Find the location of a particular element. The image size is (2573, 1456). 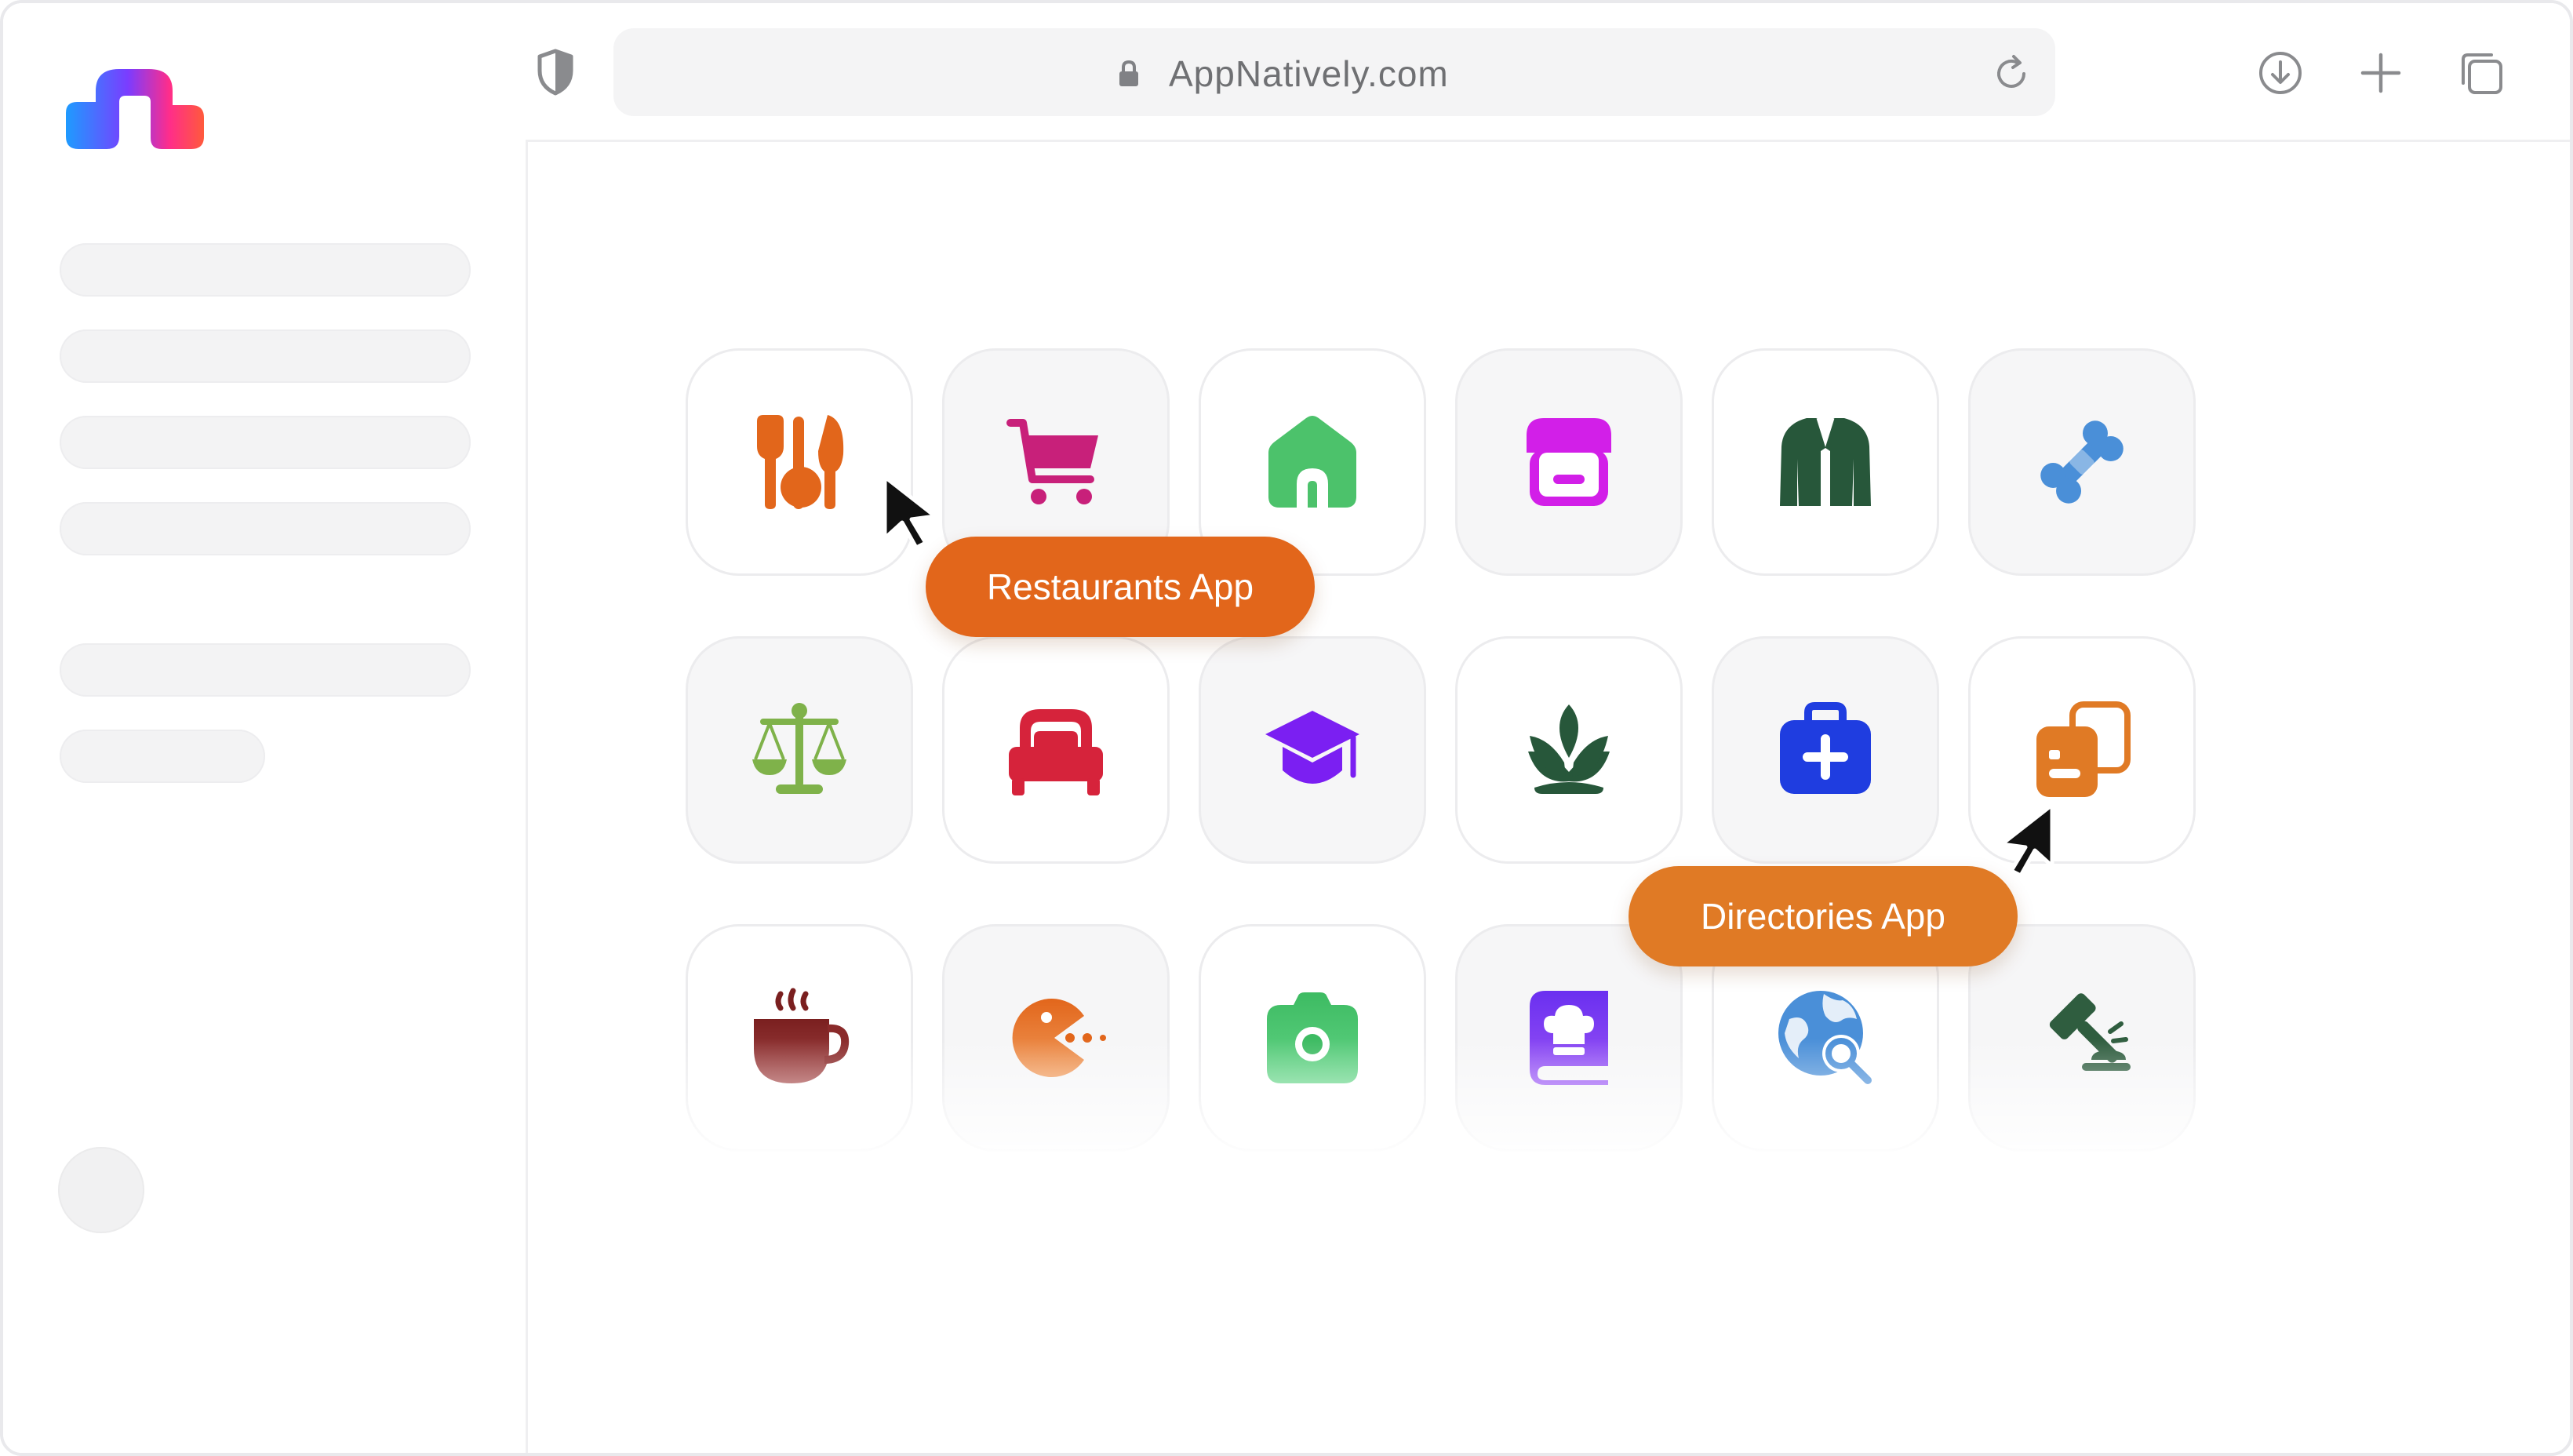

cookbook-icon is located at coordinates (1569, 1038).